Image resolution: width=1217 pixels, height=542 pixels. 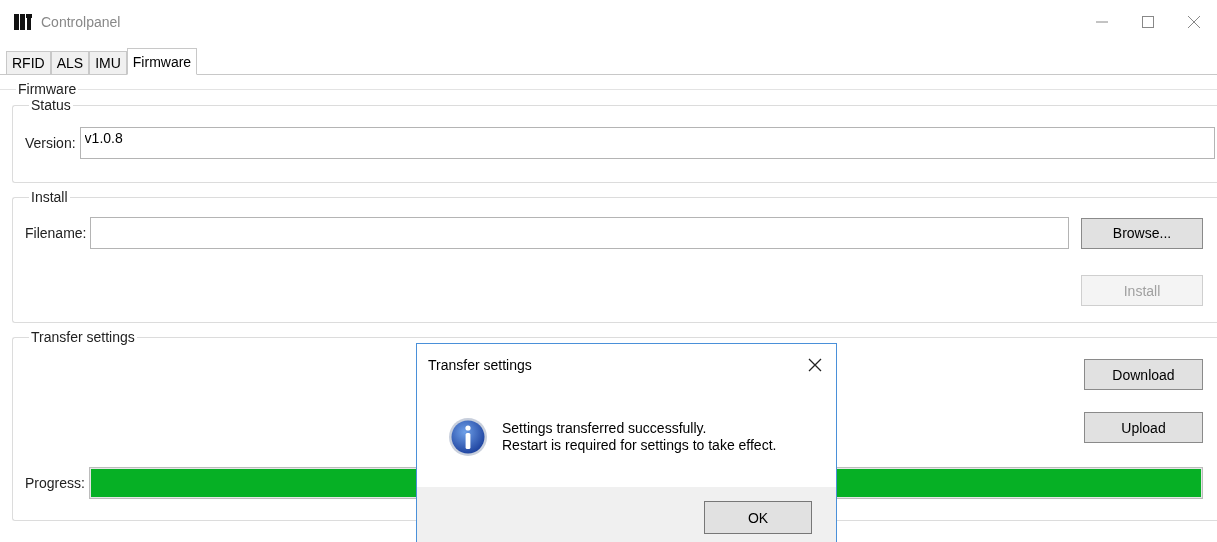 What do you see at coordinates (1143, 427) in the screenshot?
I see `upload-button: Upload` at bounding box center [1143, 427].